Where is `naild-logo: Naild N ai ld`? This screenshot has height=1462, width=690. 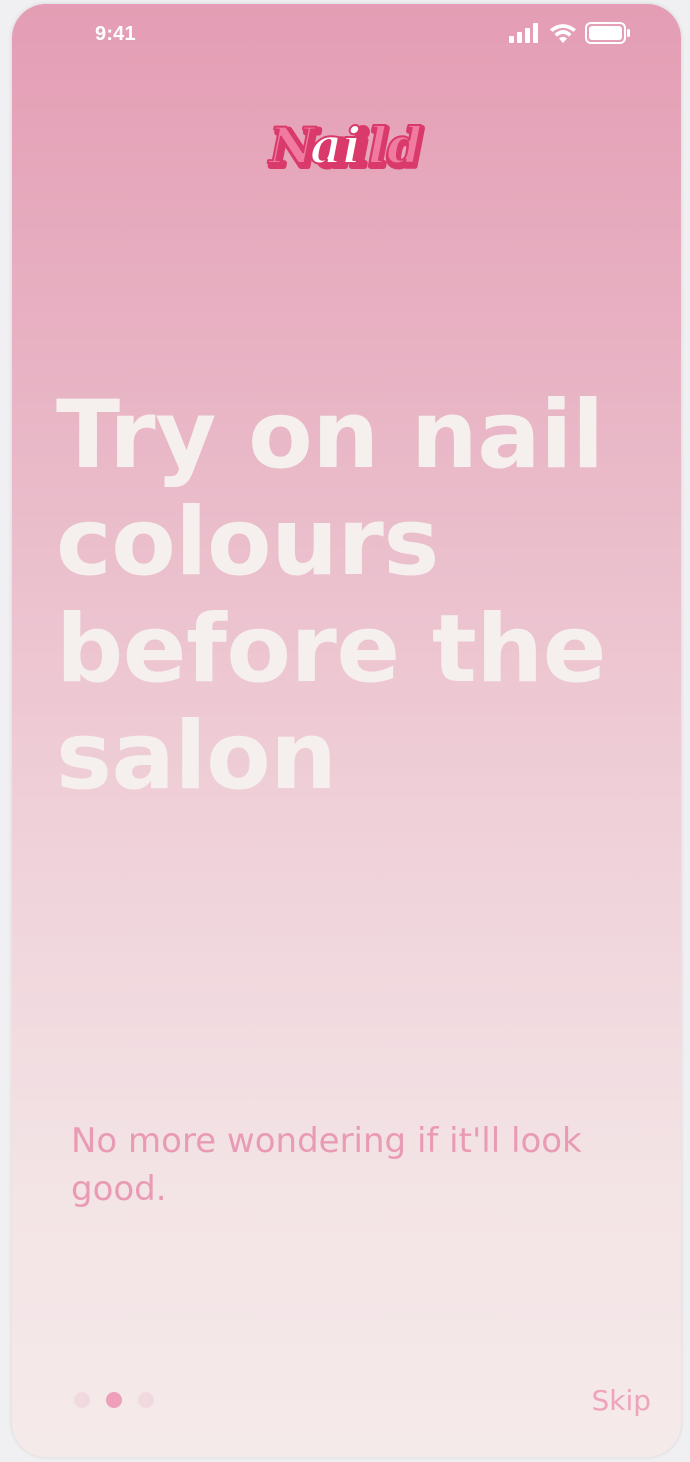 naild-logo: Naild N ai ld is located at coordinates (346, 145).